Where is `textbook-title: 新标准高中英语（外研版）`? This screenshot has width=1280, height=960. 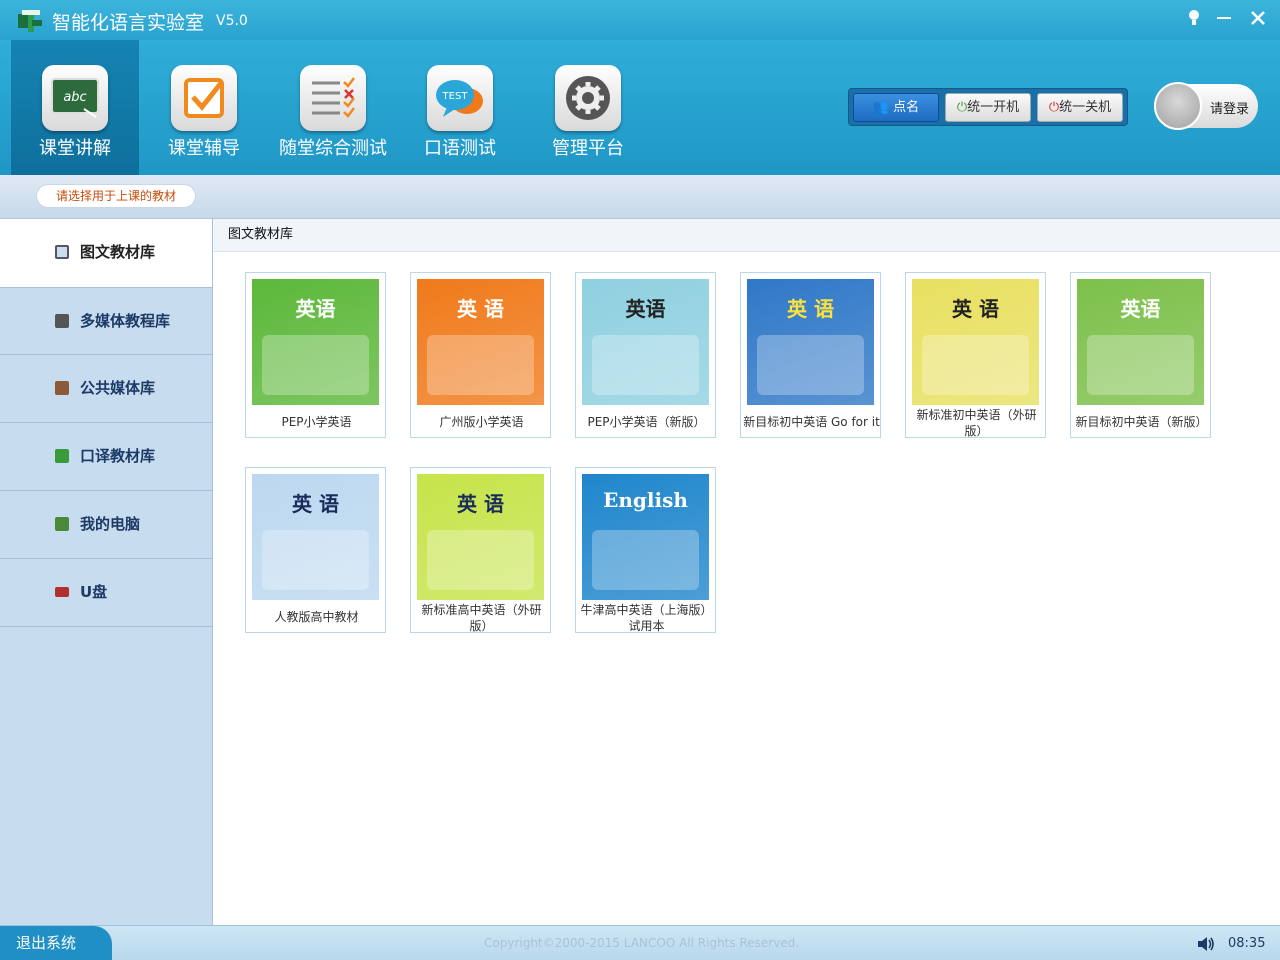
textbook-title: 新标准高中英语（外研版） is located at coordinates (481, 618).